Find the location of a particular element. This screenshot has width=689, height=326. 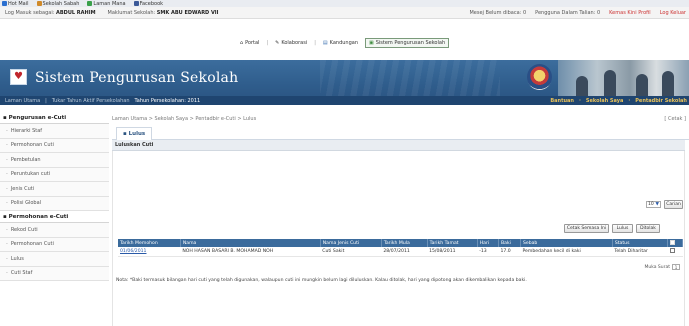

sekolah-icon is located at coordinates (39, 3).